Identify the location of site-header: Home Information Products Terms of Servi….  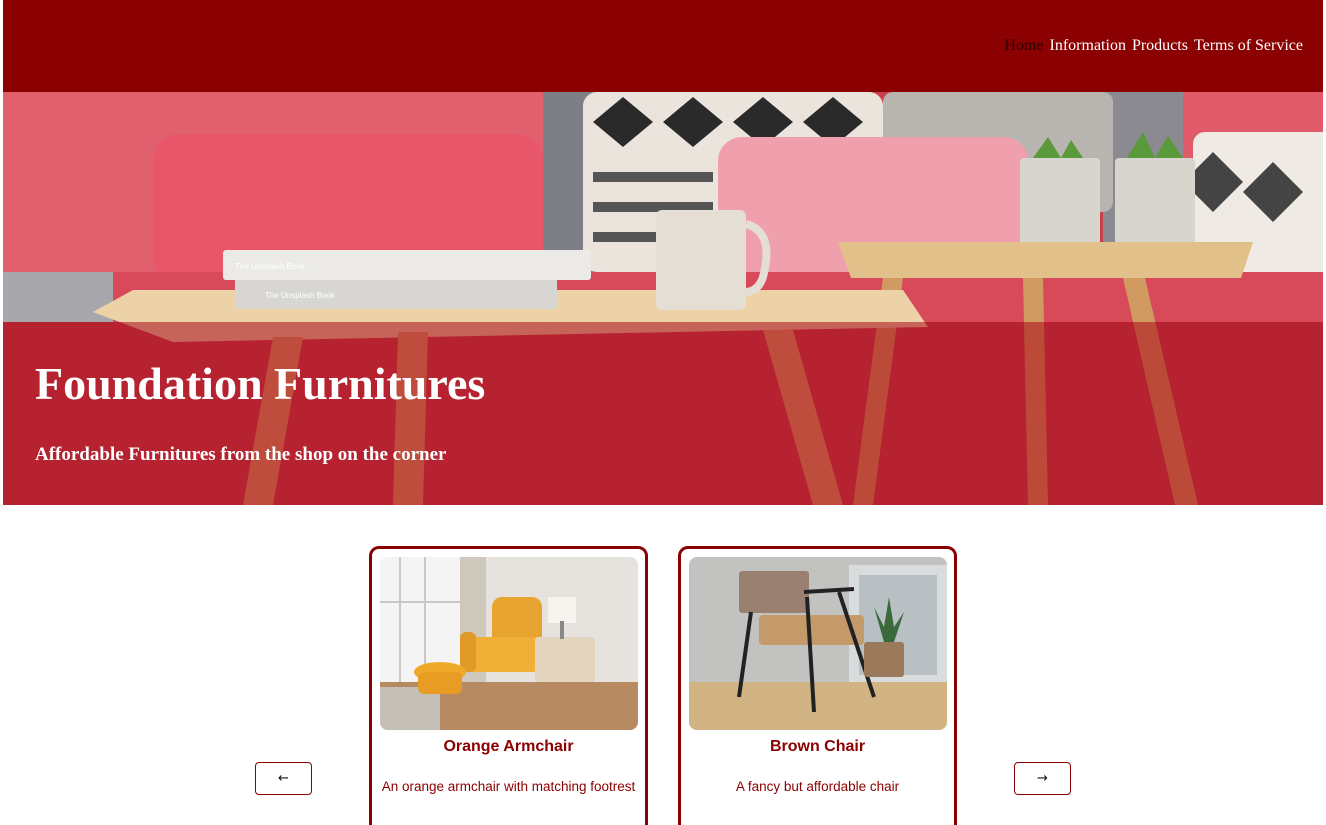
(663, 46).